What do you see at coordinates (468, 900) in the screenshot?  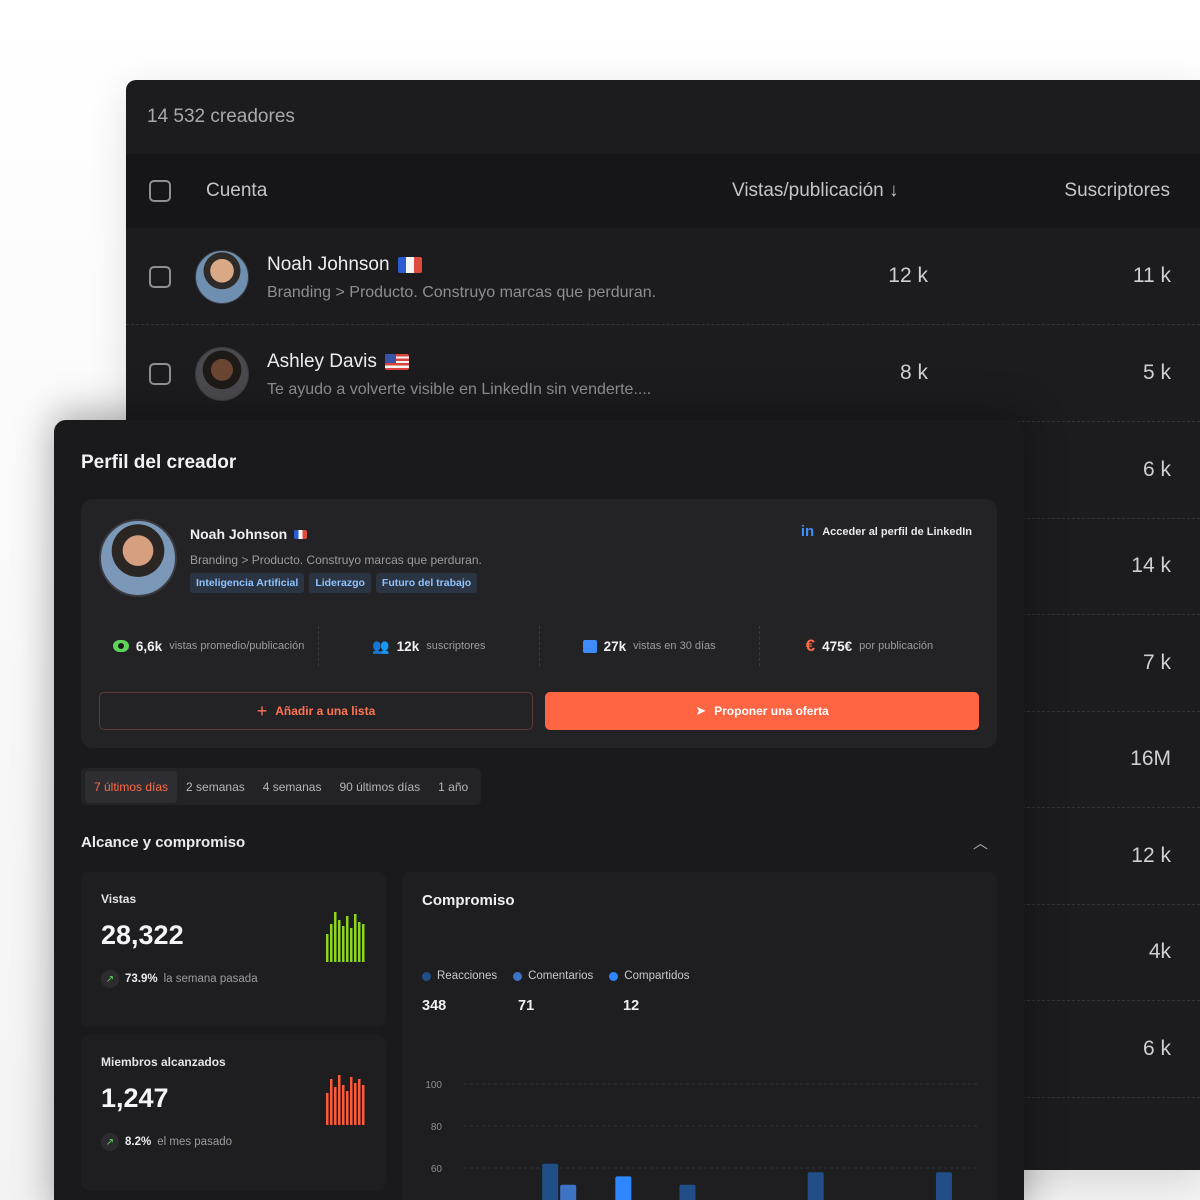 I see `engagement-title: Compromiso` at bounding box center [468, 900].